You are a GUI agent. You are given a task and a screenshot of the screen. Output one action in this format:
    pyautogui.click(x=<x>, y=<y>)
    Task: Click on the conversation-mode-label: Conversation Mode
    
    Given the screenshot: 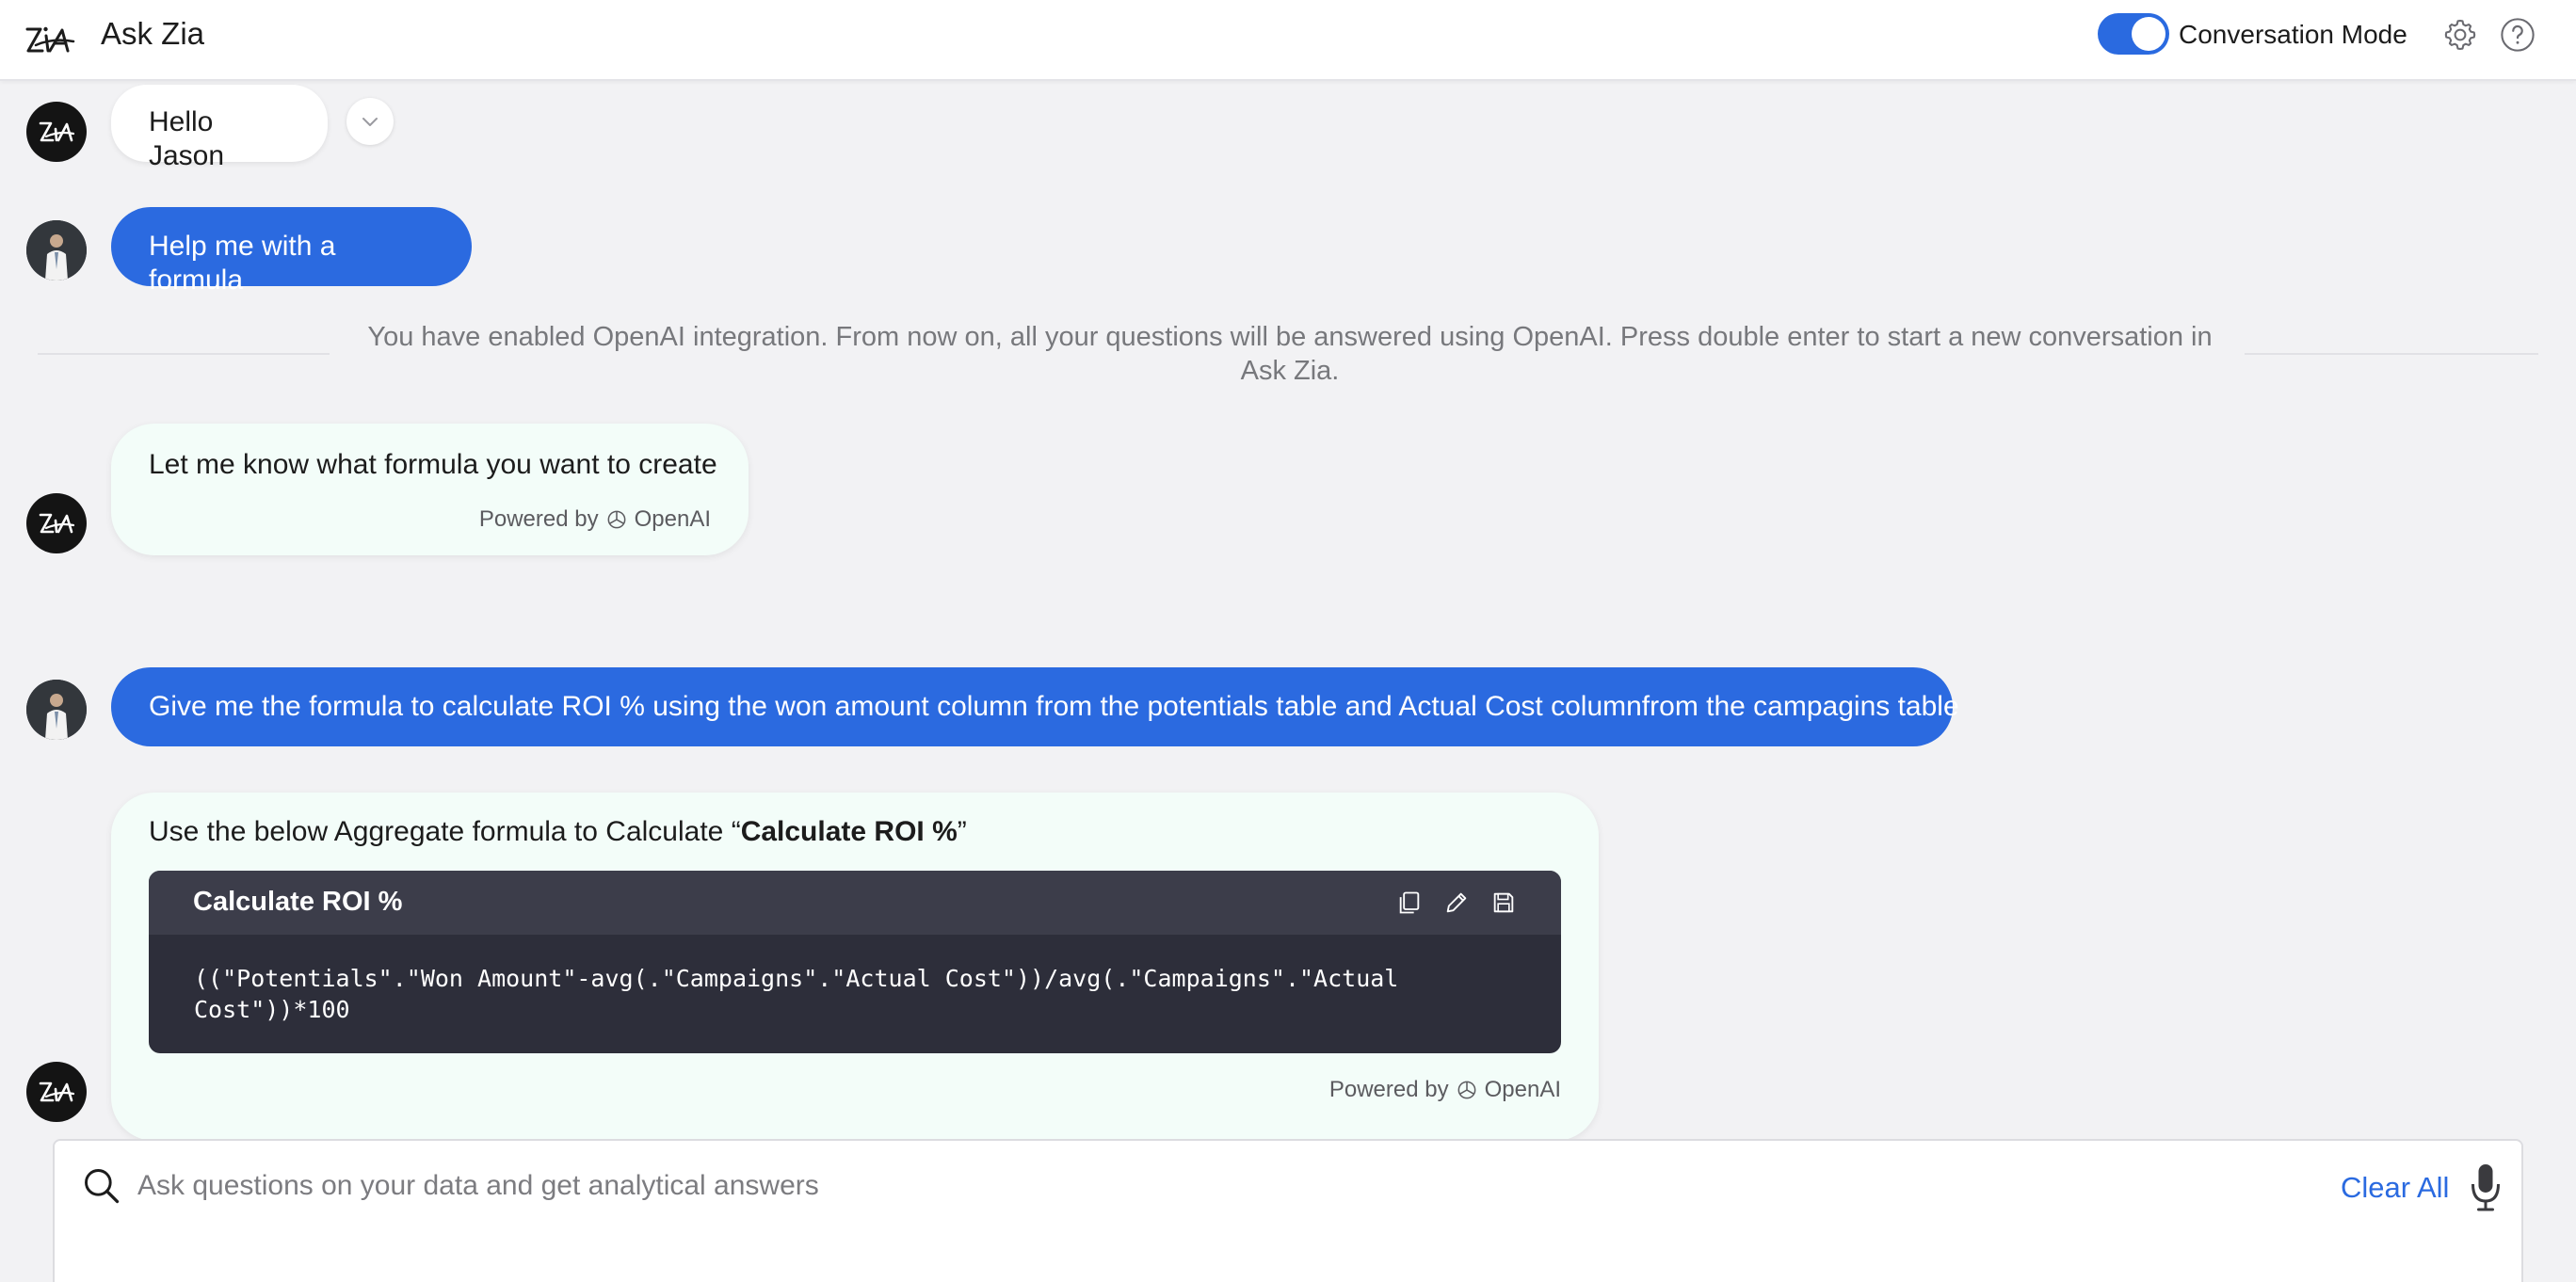 What is the action you would take?
    pyautogui.click(x=2293, y=34)
    